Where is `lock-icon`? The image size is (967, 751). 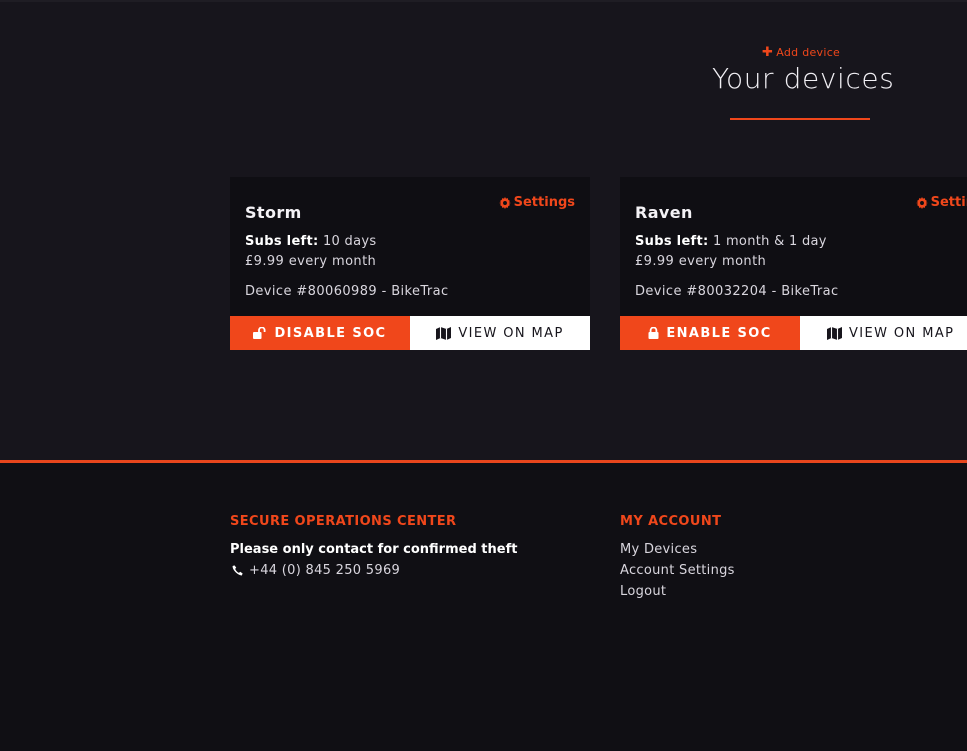 lock-icon is located at coordinates (653, 333).